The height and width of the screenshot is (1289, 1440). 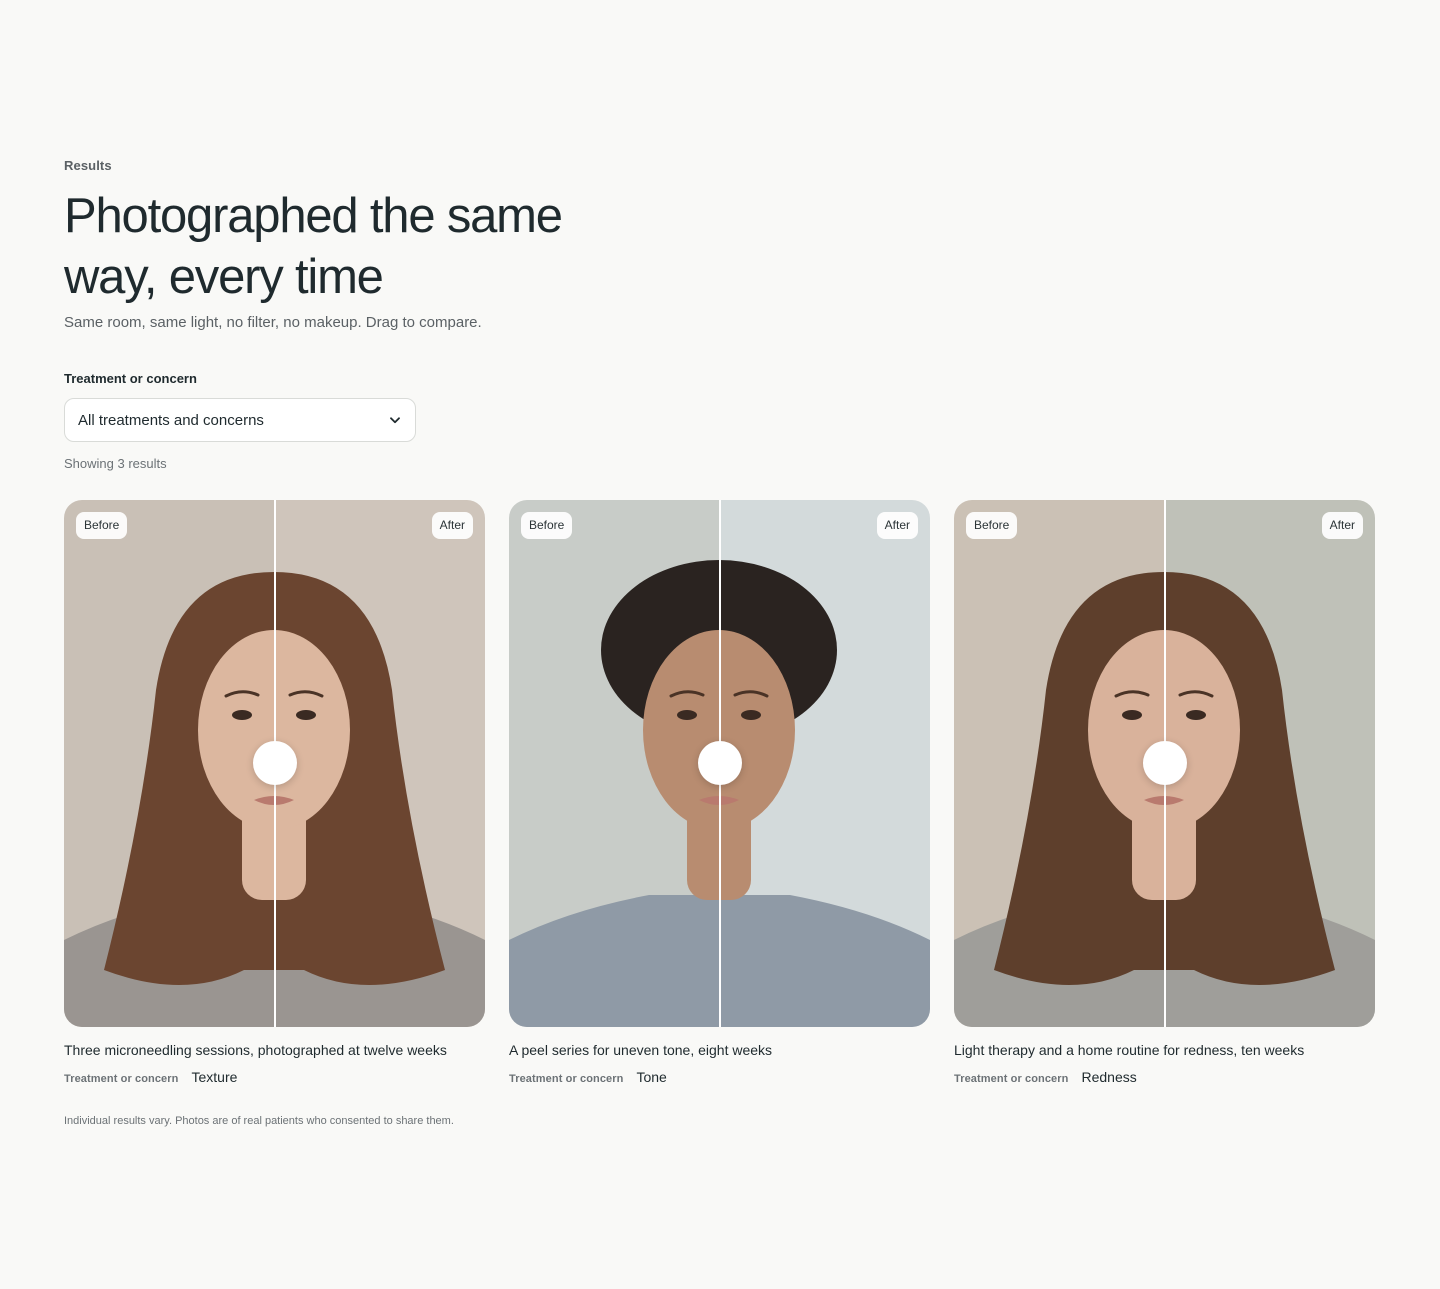 What do you see at coordinates (214, 1077) in the screenshot?
I see `meta-value: Texture` at bounding box center [214, 1077].